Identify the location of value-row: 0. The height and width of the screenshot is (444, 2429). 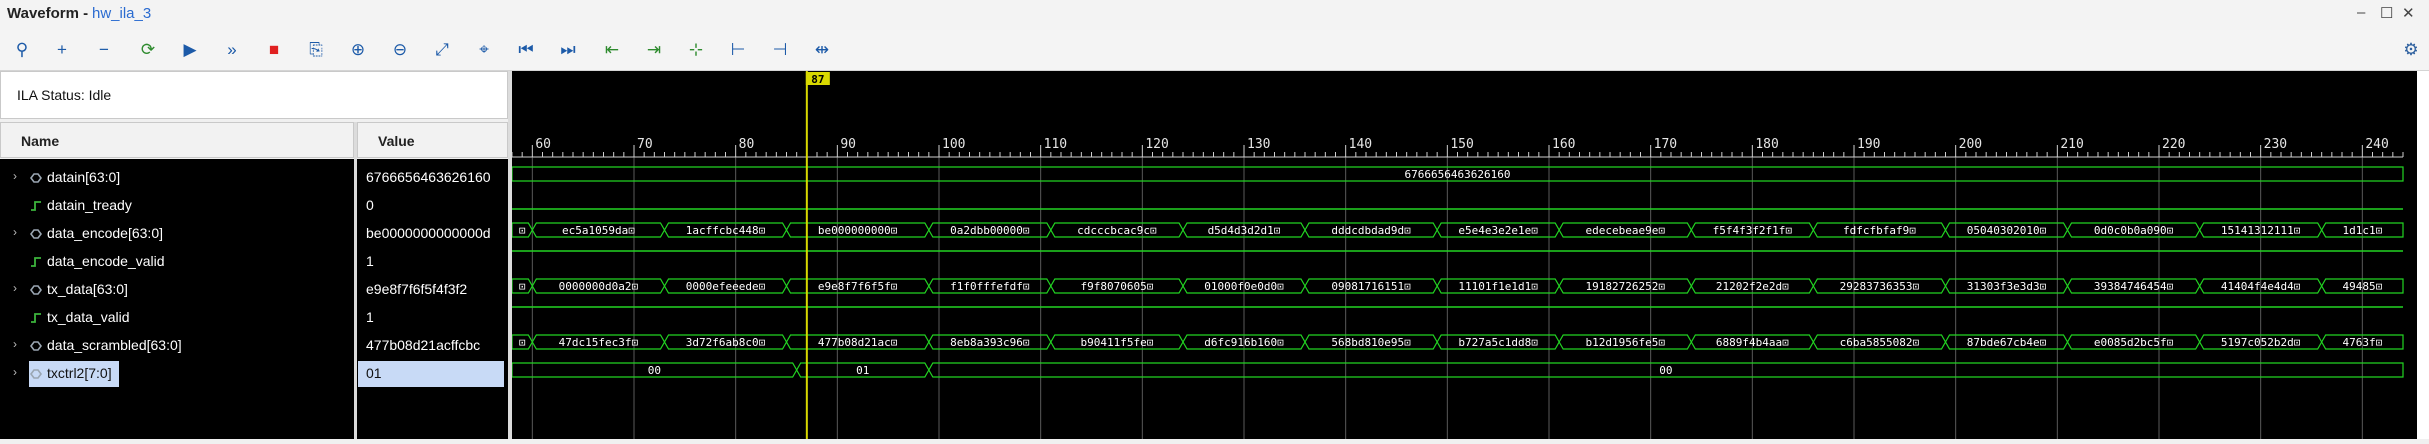
(432, 206).